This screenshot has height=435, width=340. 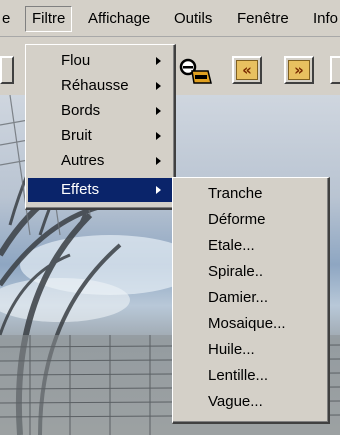 I want to click on rewind-button: «, so click(x=247, y=70).